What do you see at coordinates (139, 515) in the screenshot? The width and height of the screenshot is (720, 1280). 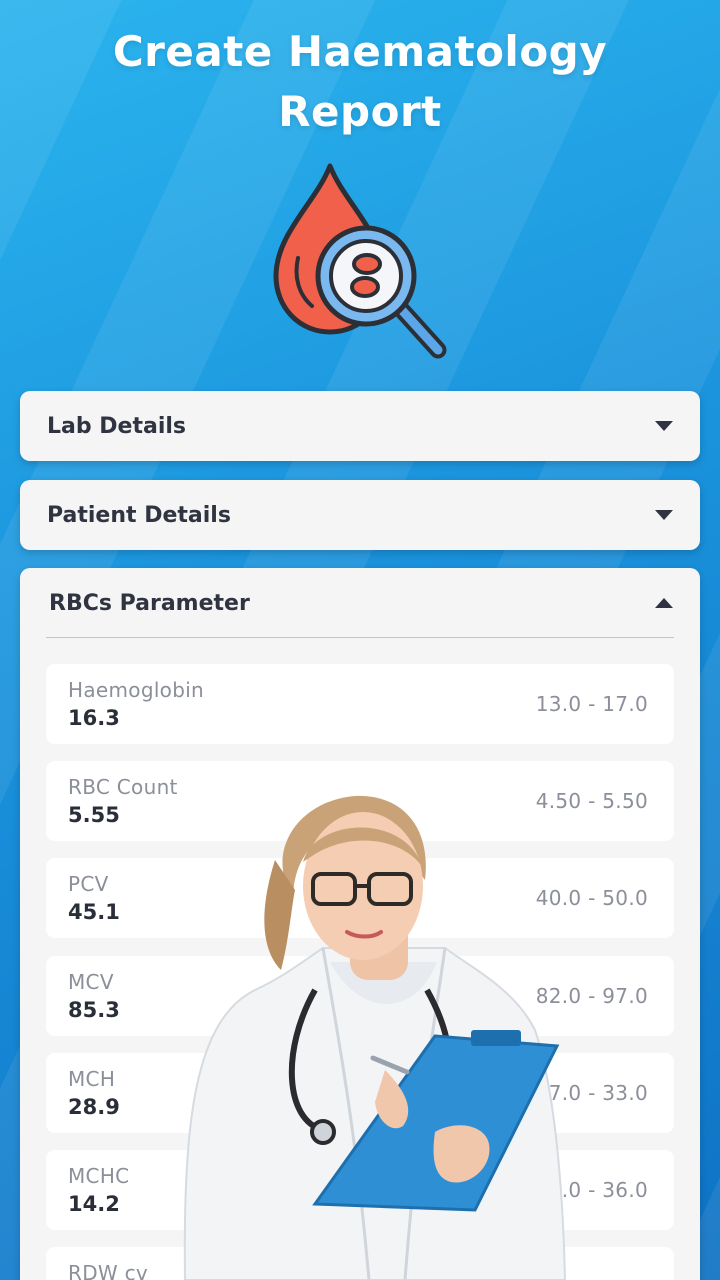 I see `patient-details-label: Patient Details` at bounding box center [139, 515].